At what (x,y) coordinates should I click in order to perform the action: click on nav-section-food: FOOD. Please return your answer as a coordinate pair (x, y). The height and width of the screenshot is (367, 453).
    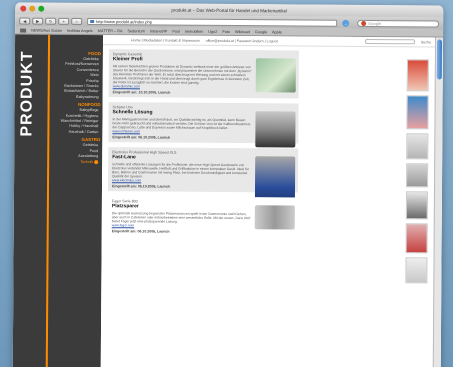
    Looking at the image, I should click on (75, 53).